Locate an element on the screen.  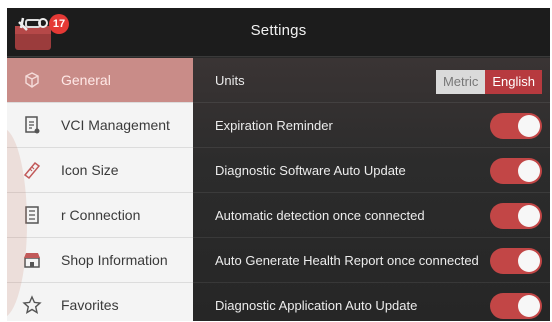
auto-detection-toggle is located at coordinates (516, 216).